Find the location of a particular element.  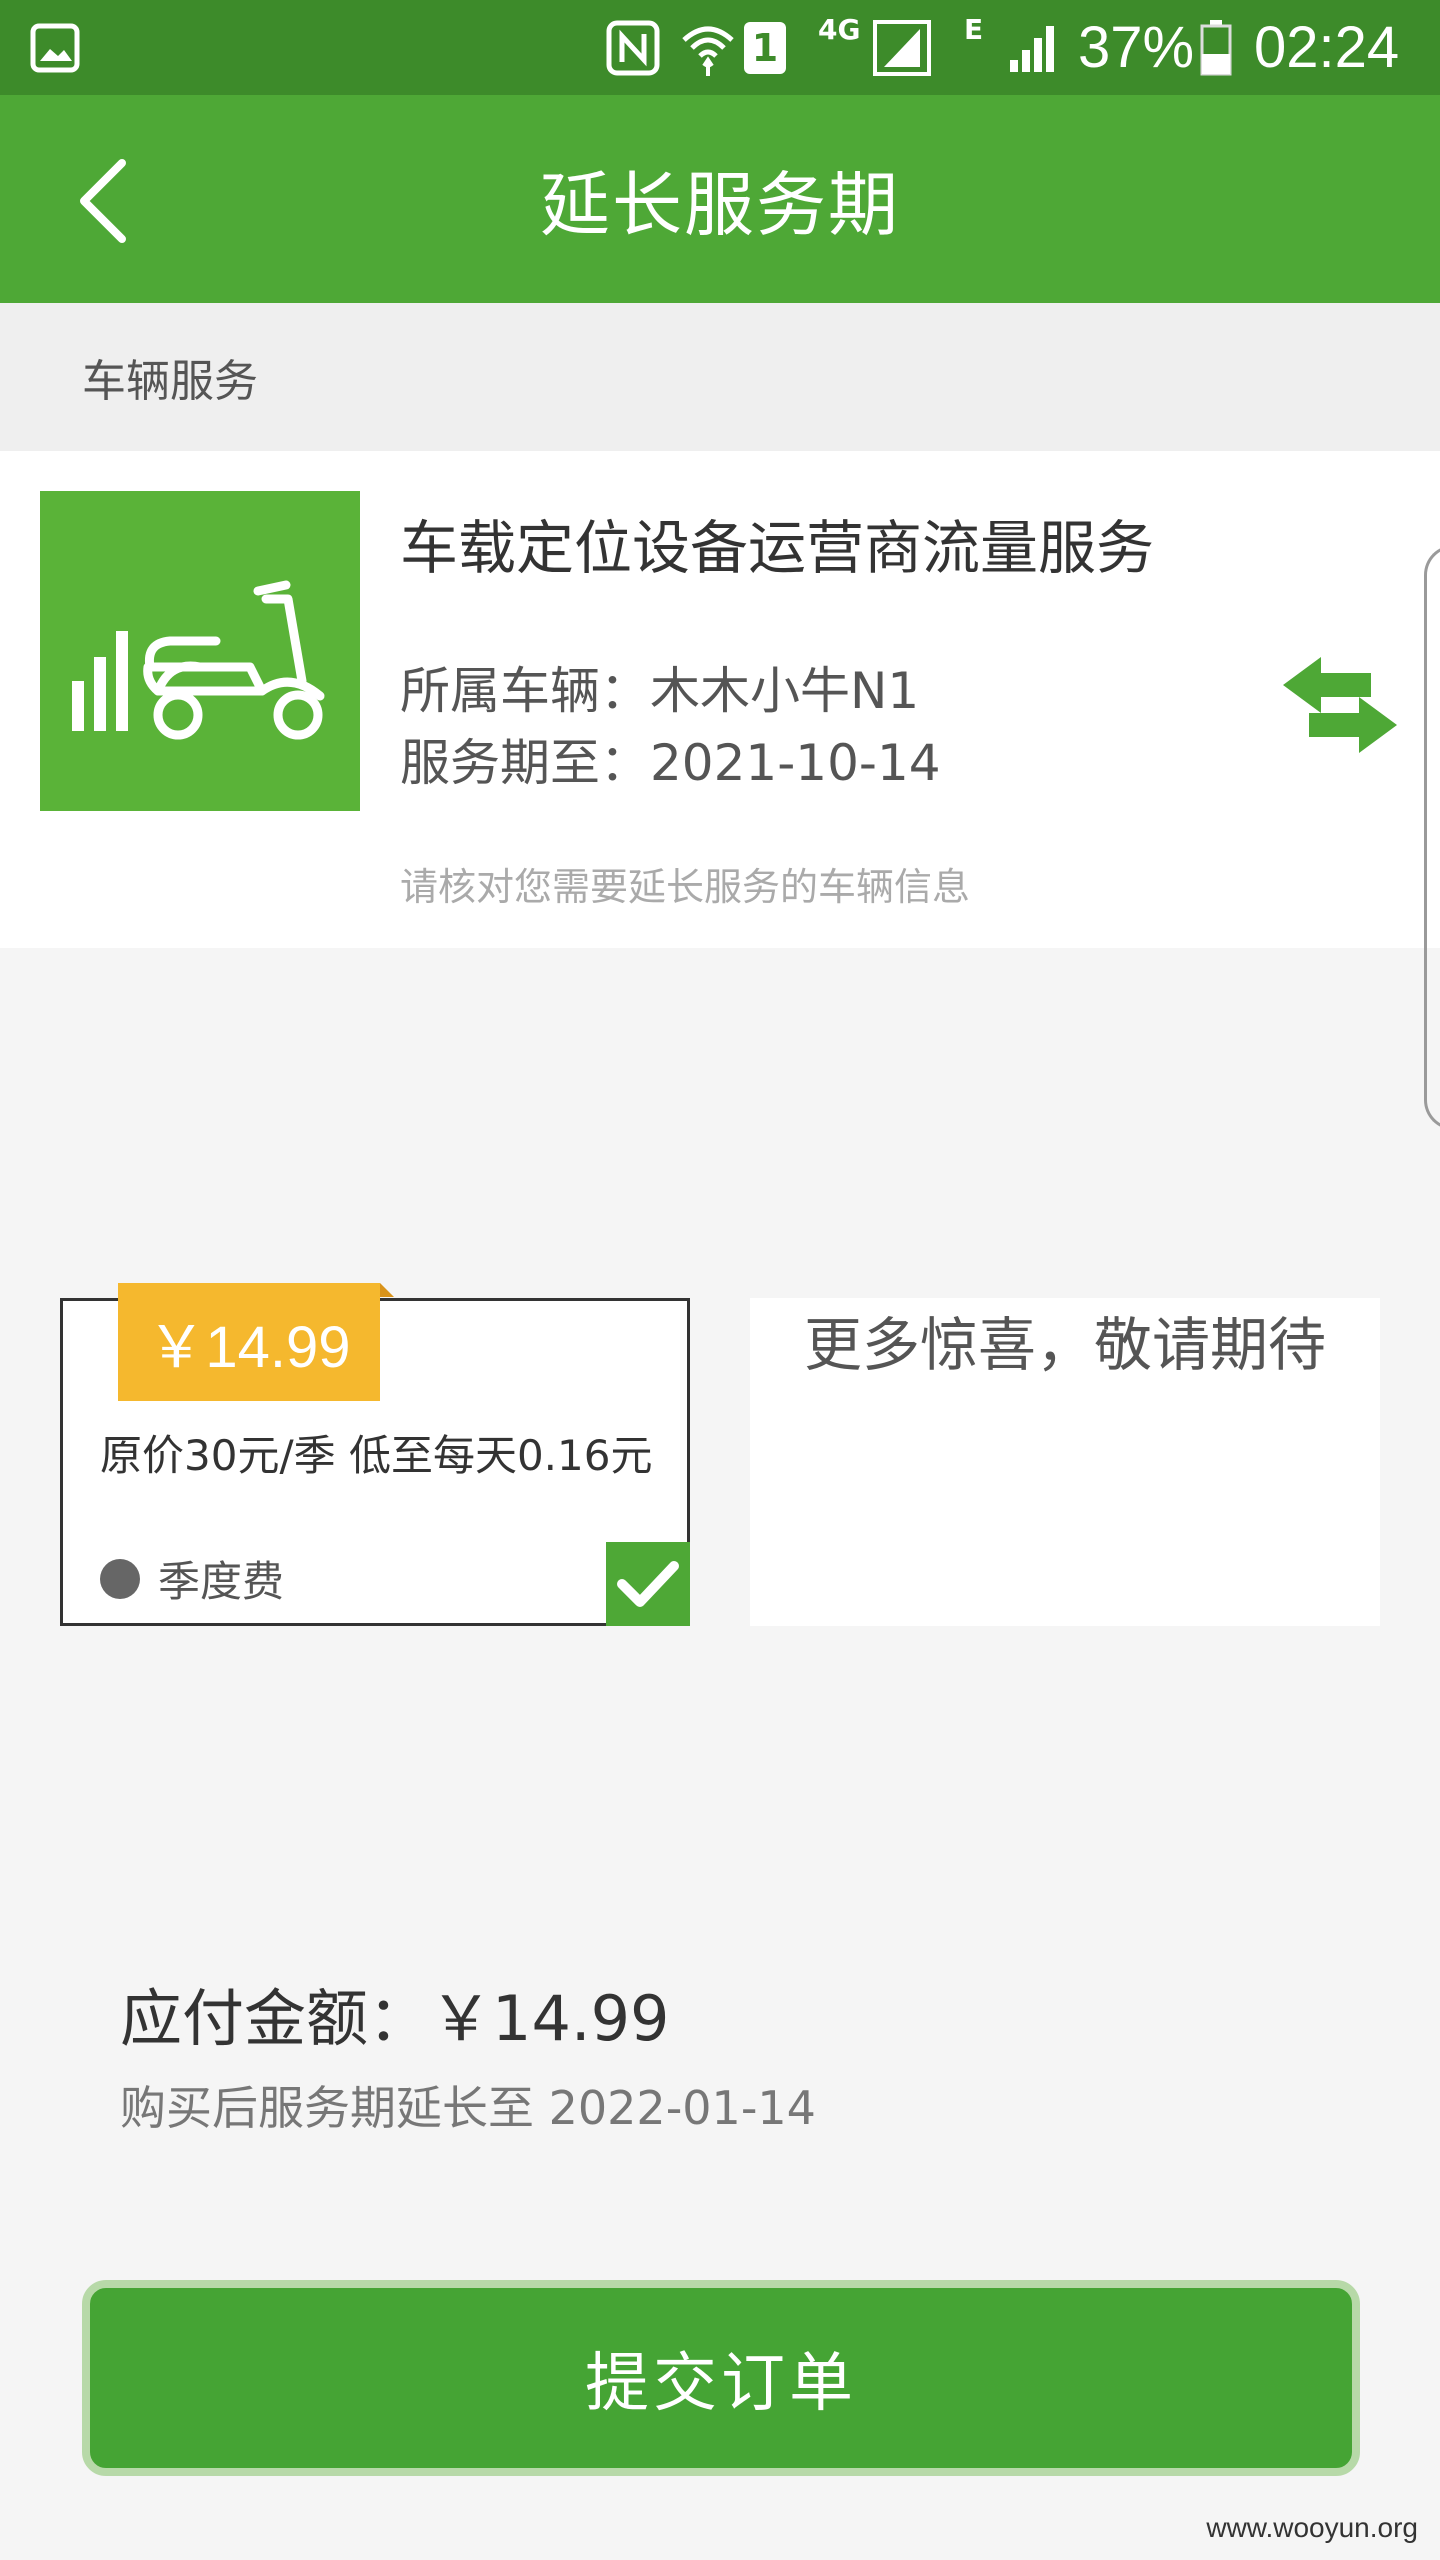

page-title: 延长服务期 is located at coordinates (720, 204).